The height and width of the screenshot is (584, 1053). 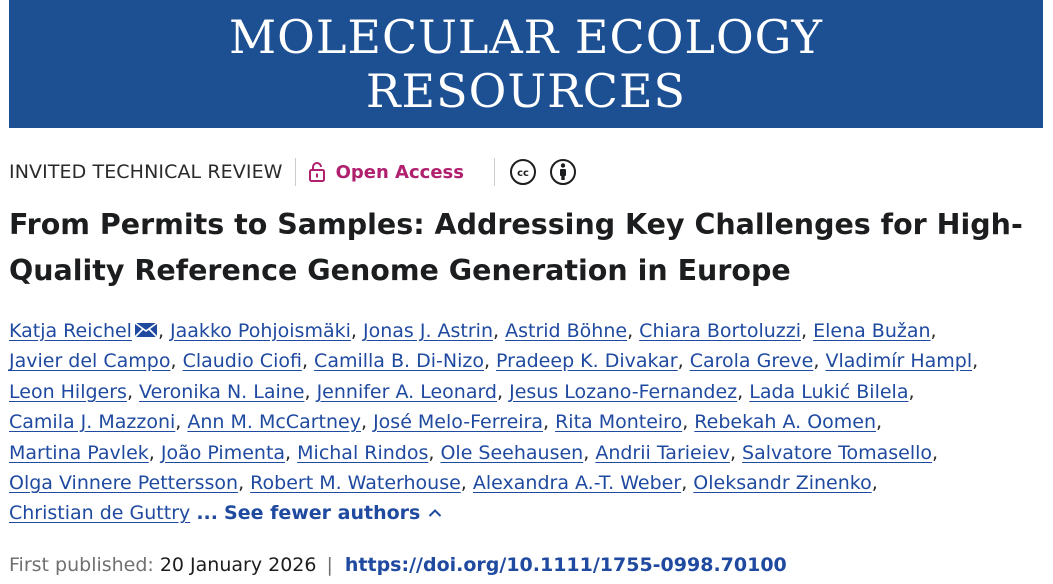 What do you see at coordinates (837, 453) in the screenshot?
I see `author-link: Salvatore Tomasello` at bounding box center [837, 453].